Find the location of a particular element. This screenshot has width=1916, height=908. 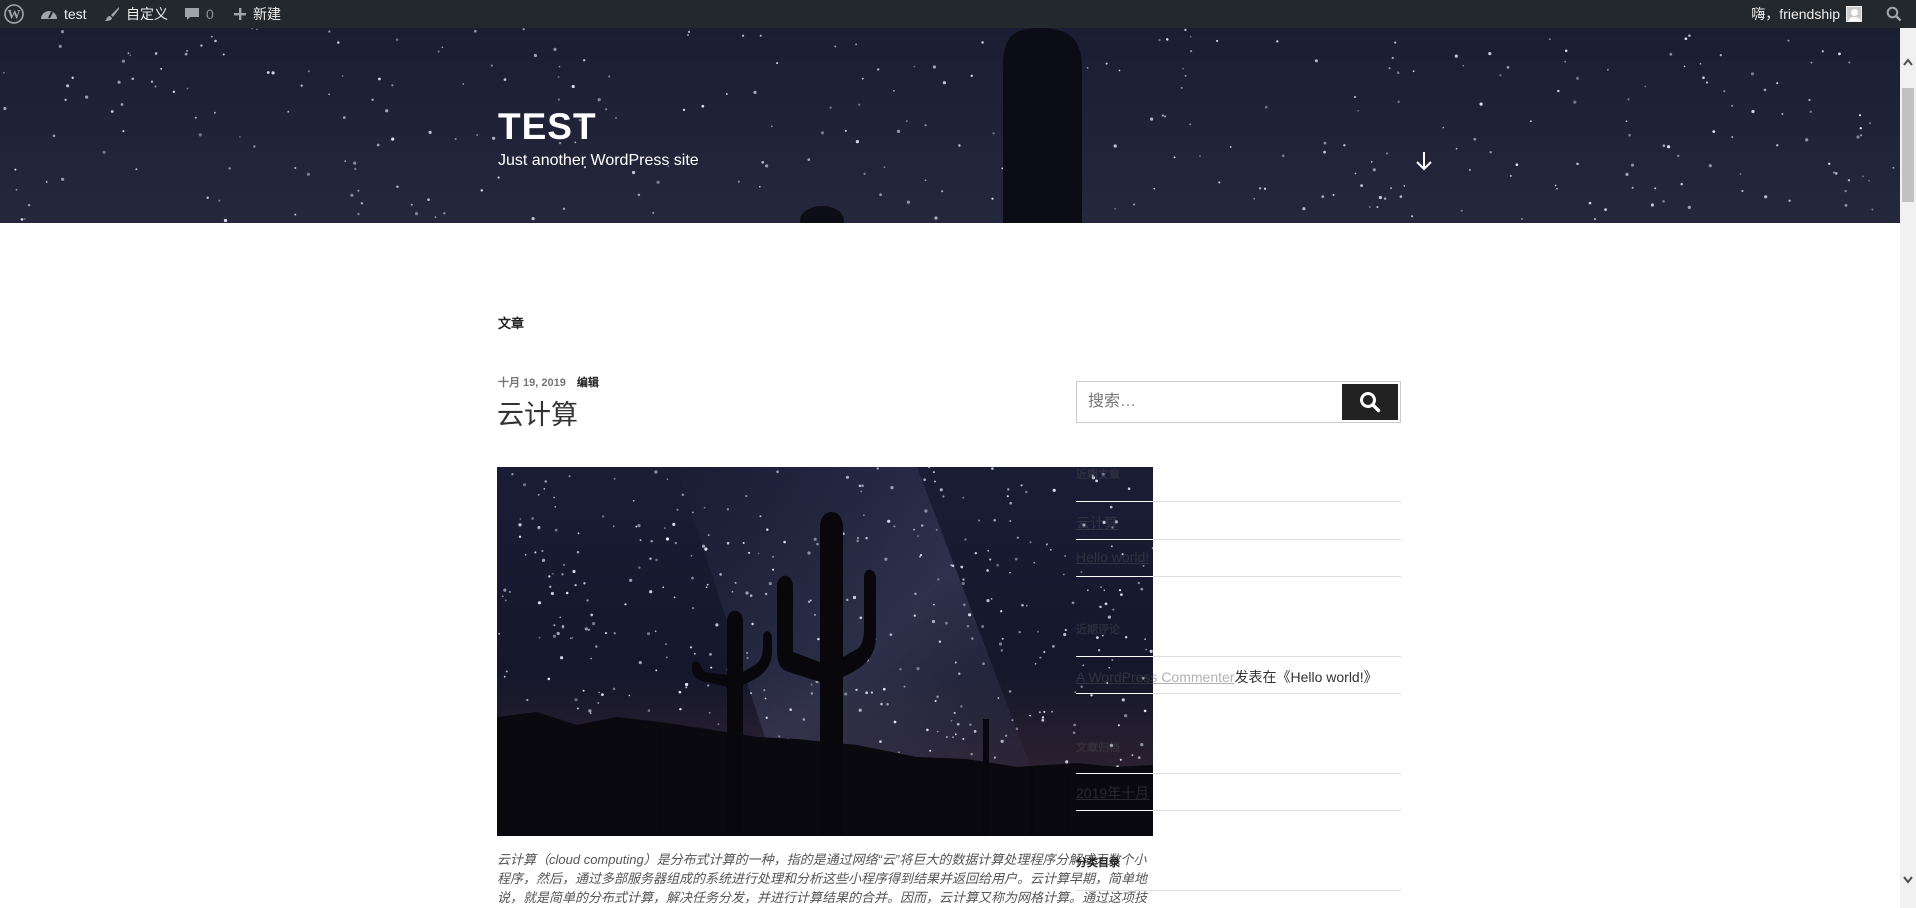

search-input is located at coordinates (1212, 402).